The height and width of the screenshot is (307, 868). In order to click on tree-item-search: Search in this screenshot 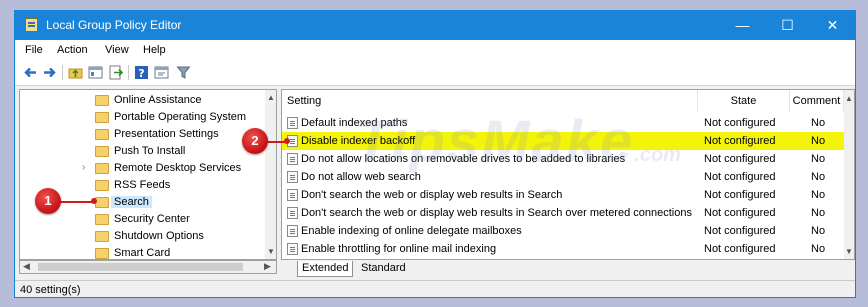, I will do `click(184, 203)`.